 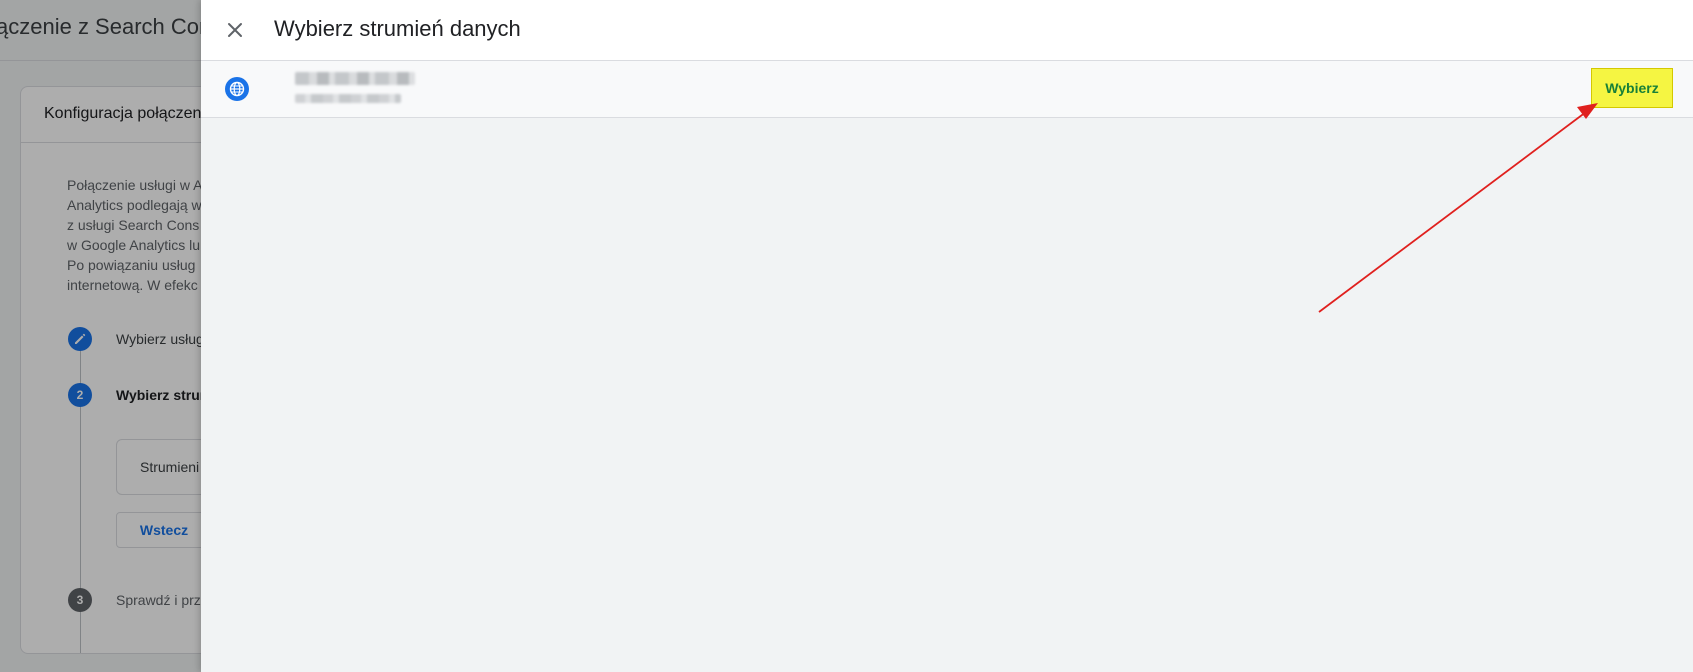 I want to click on close-icon, so click(x=235, y=30).